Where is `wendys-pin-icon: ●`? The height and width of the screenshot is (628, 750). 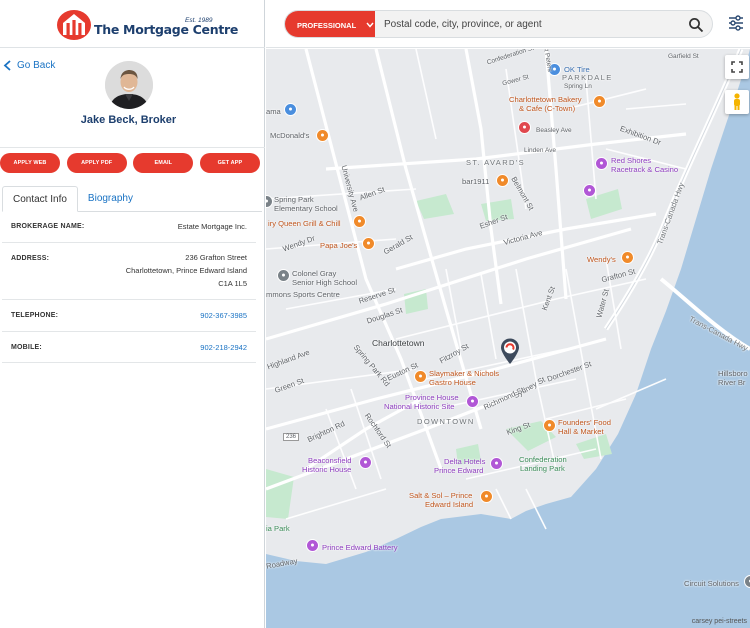 wendys-pin-icon: ● is located at coordinates (627, 257).